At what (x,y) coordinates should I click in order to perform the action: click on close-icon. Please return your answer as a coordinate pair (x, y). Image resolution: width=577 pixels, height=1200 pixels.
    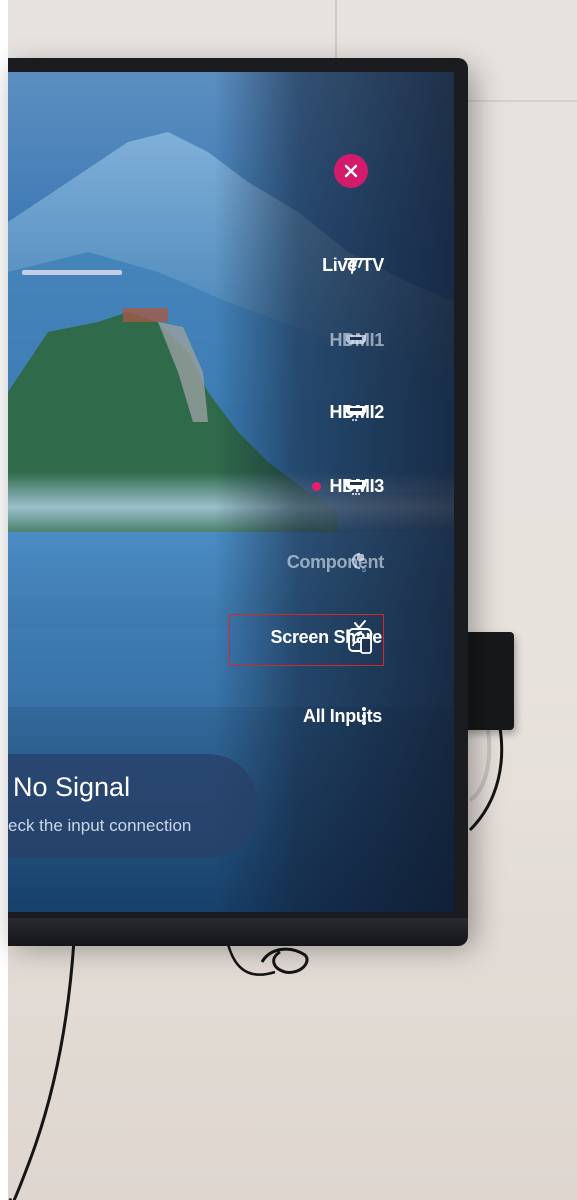
    Looking at the image, I should click on (351, 171).